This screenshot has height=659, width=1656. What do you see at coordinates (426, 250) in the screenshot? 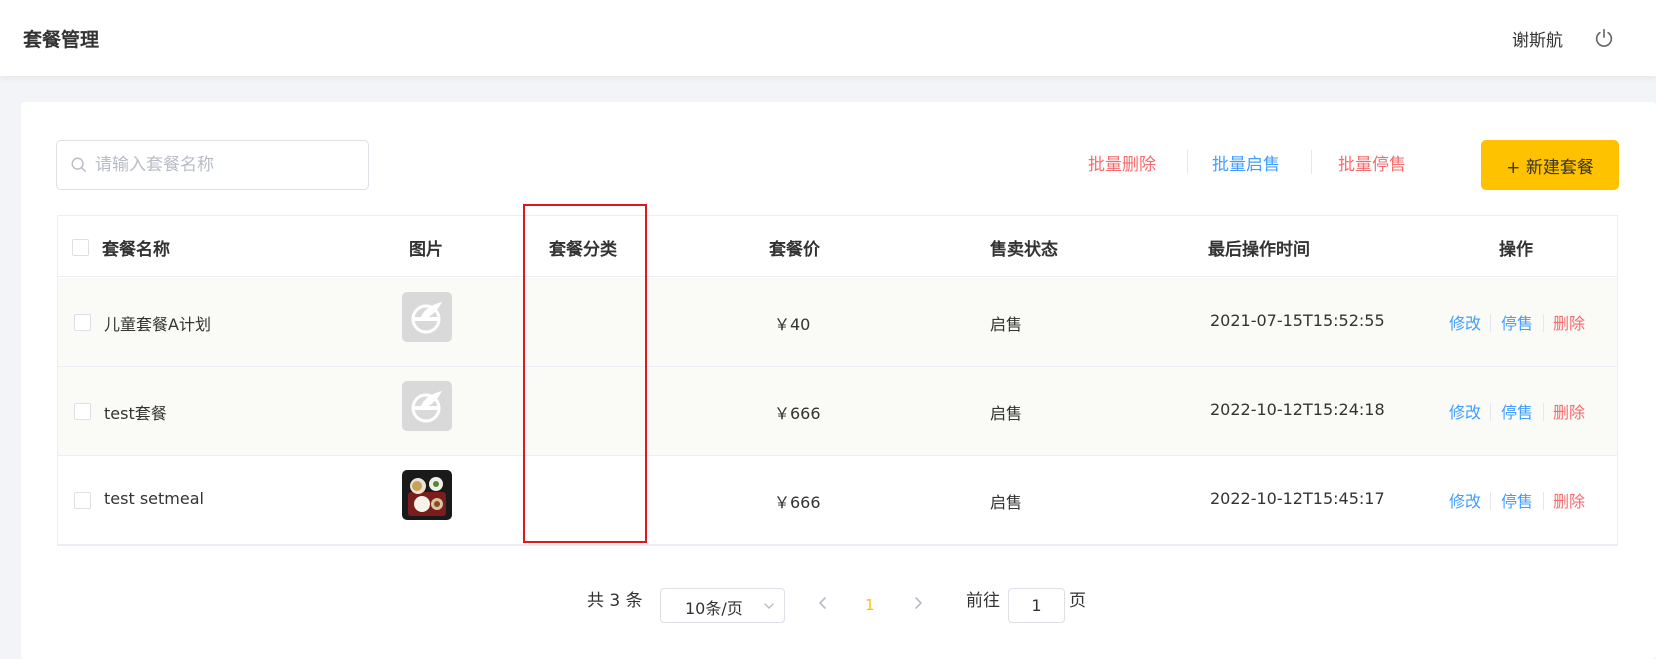
I see `column-header-image: 图片` at bounding box center [426, 250].